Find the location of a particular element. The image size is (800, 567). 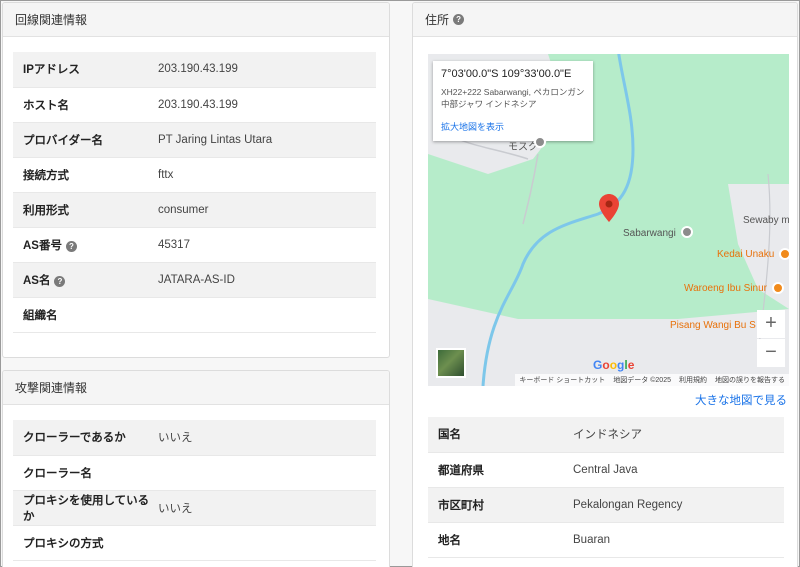

expand-map-link: 拡大地図を表示 is located at coordinates (472, 126).